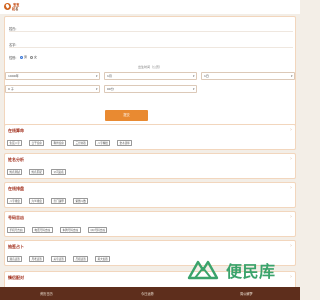 The height and width of the screenshot is (300, 320). Describe the element at coordinates (150, 67) in the screenshot. I see `birth-date-label: 出生时间（公历）` at that location.